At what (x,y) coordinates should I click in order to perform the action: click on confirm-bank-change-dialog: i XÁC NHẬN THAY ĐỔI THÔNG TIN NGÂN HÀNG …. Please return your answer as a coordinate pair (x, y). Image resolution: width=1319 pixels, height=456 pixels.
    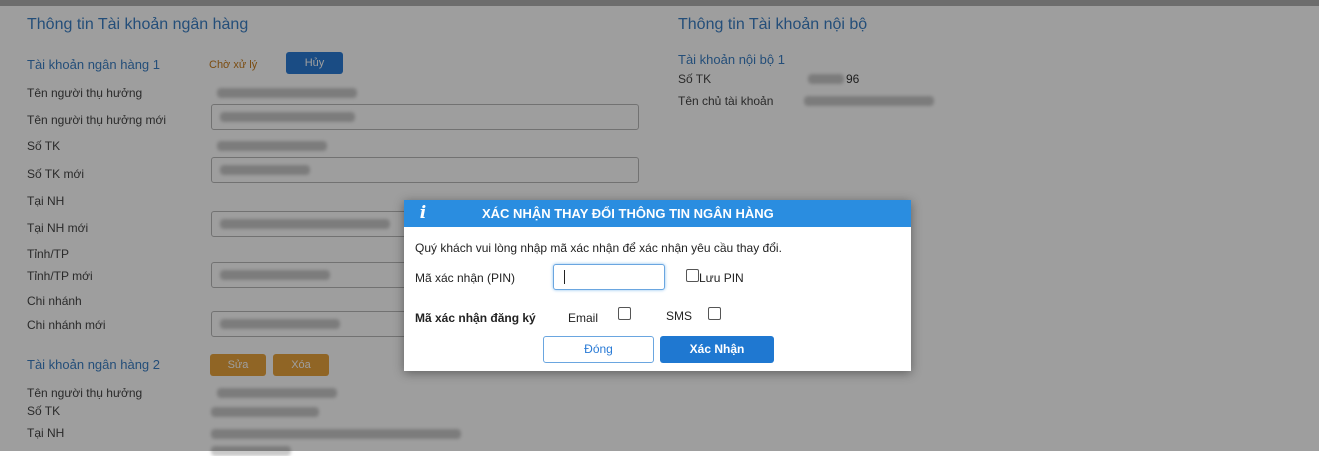
    Looking at the image, I should click on (657, 285).